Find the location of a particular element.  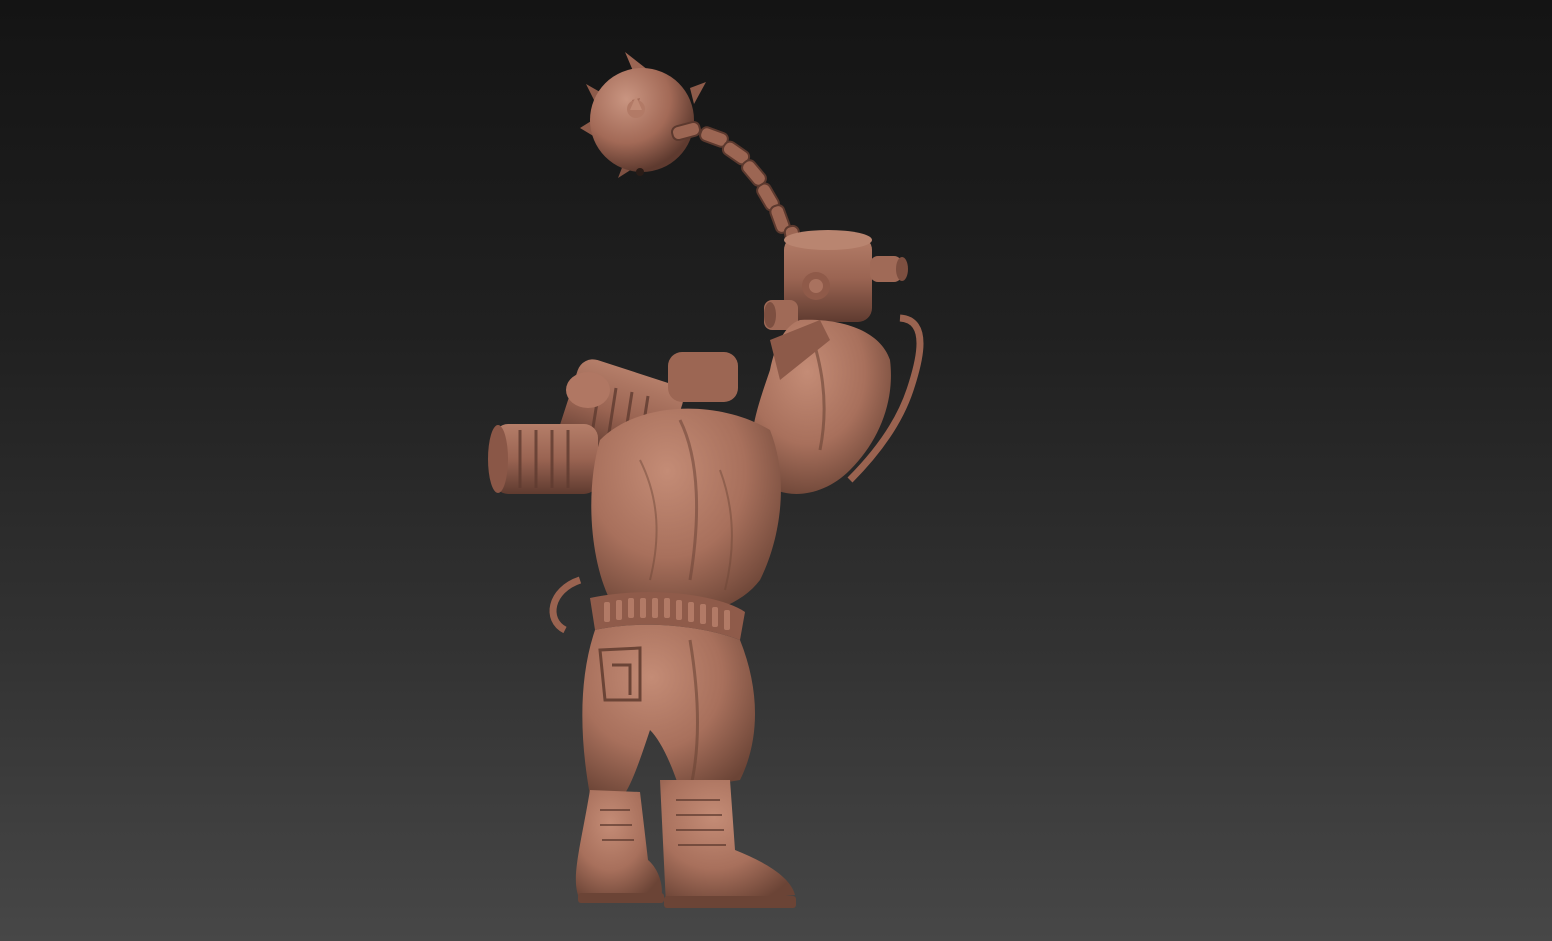

flail-chain is located at coordinates (737, 187).